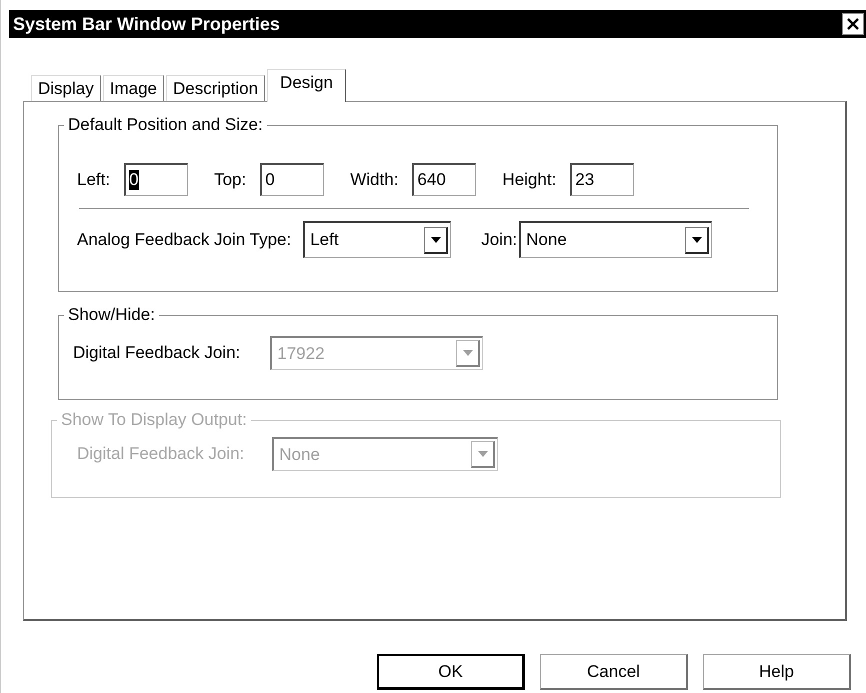 This screenshot has height=693, width=866. Describe the element at coordinates (451, 672) in the screenshot. I see `dialog-button: OK` at that location.